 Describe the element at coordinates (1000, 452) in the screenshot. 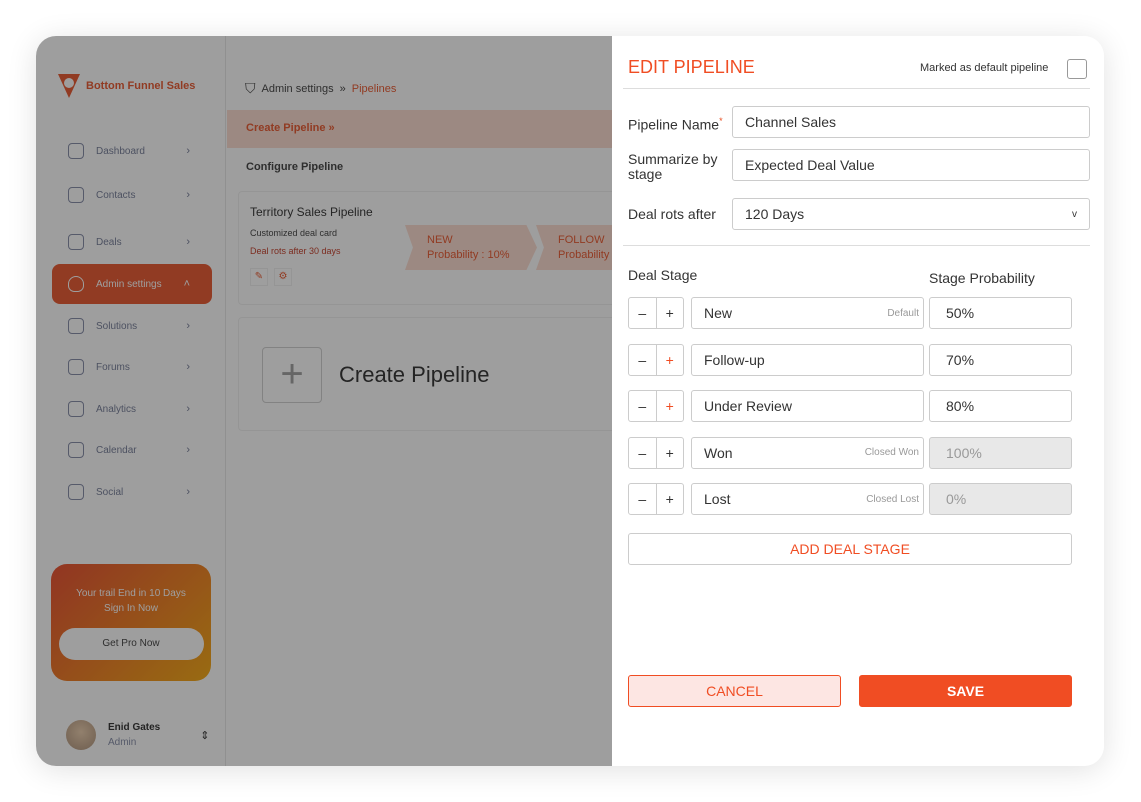

I see `stage-probability-input: 100%` at that location.